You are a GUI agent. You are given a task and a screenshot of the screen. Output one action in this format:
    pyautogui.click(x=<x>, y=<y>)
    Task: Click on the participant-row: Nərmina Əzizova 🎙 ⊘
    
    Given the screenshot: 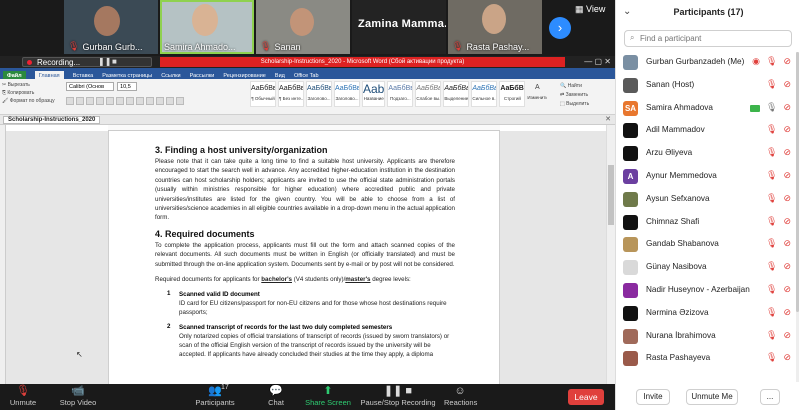 What is the action you would take?
    pyautogui.click(x=708, y=314)
    